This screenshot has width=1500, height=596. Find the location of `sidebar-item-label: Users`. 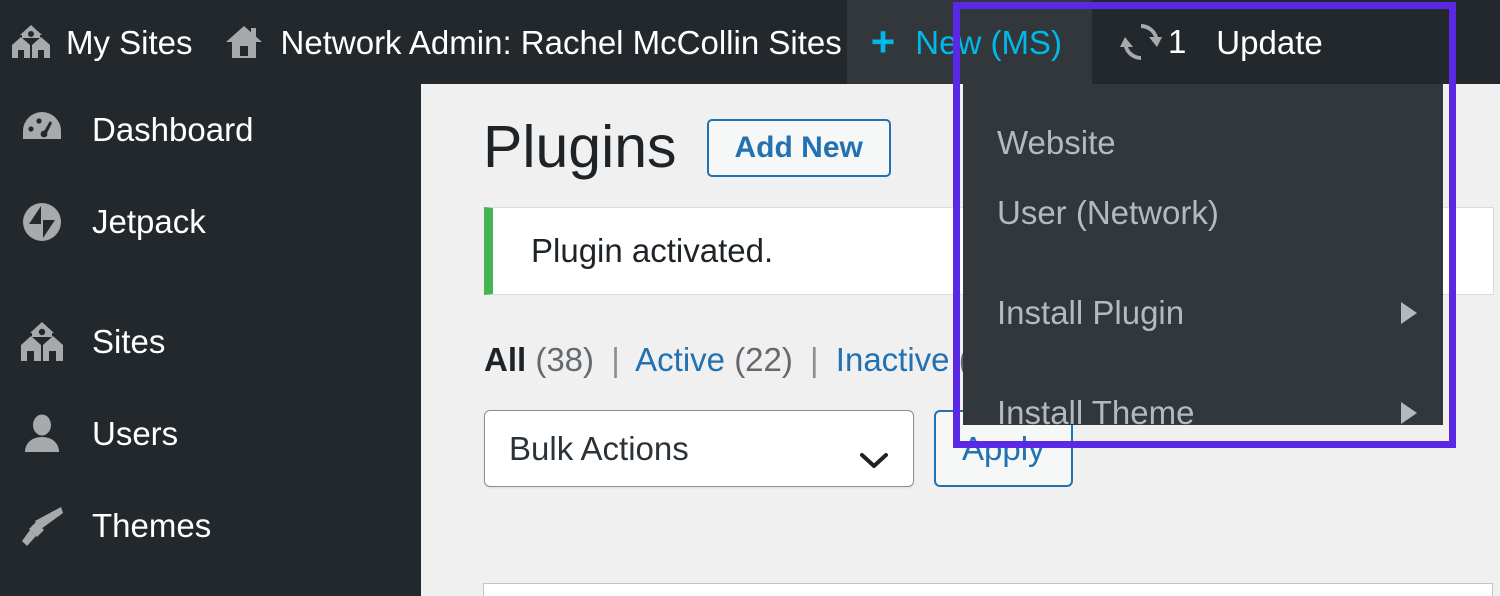

sidebar-item-label: Users is located at coordinates (135, 433).